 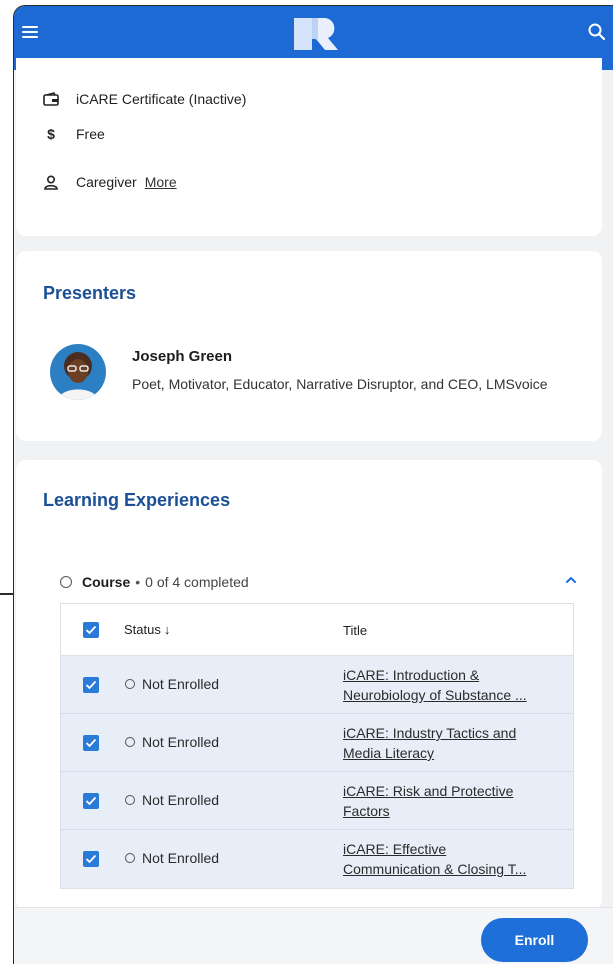 What do you see at coordinates (389, 753) in the screenshot?
I see `course-title-line2: Media Literacy` at bounding box center [389, 753].